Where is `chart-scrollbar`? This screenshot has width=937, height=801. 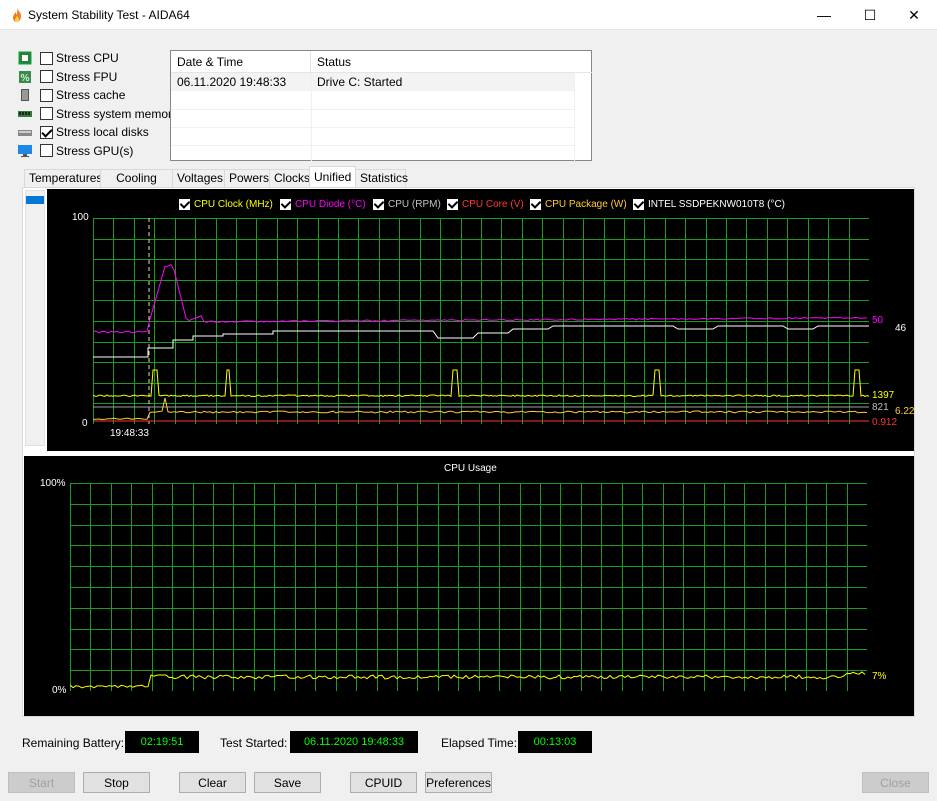 chart-scrollbar is located at coordinates (35, 318).